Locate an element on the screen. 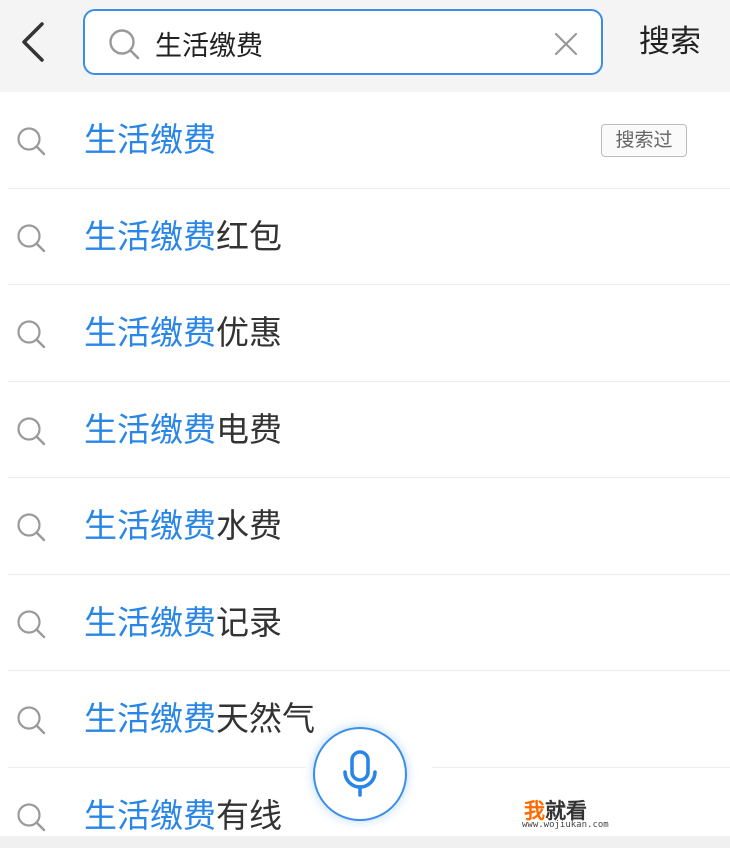 Image resolution: width=730 pixels, height=848 pixels. voice-search-button is located at coordinates (360, 774).